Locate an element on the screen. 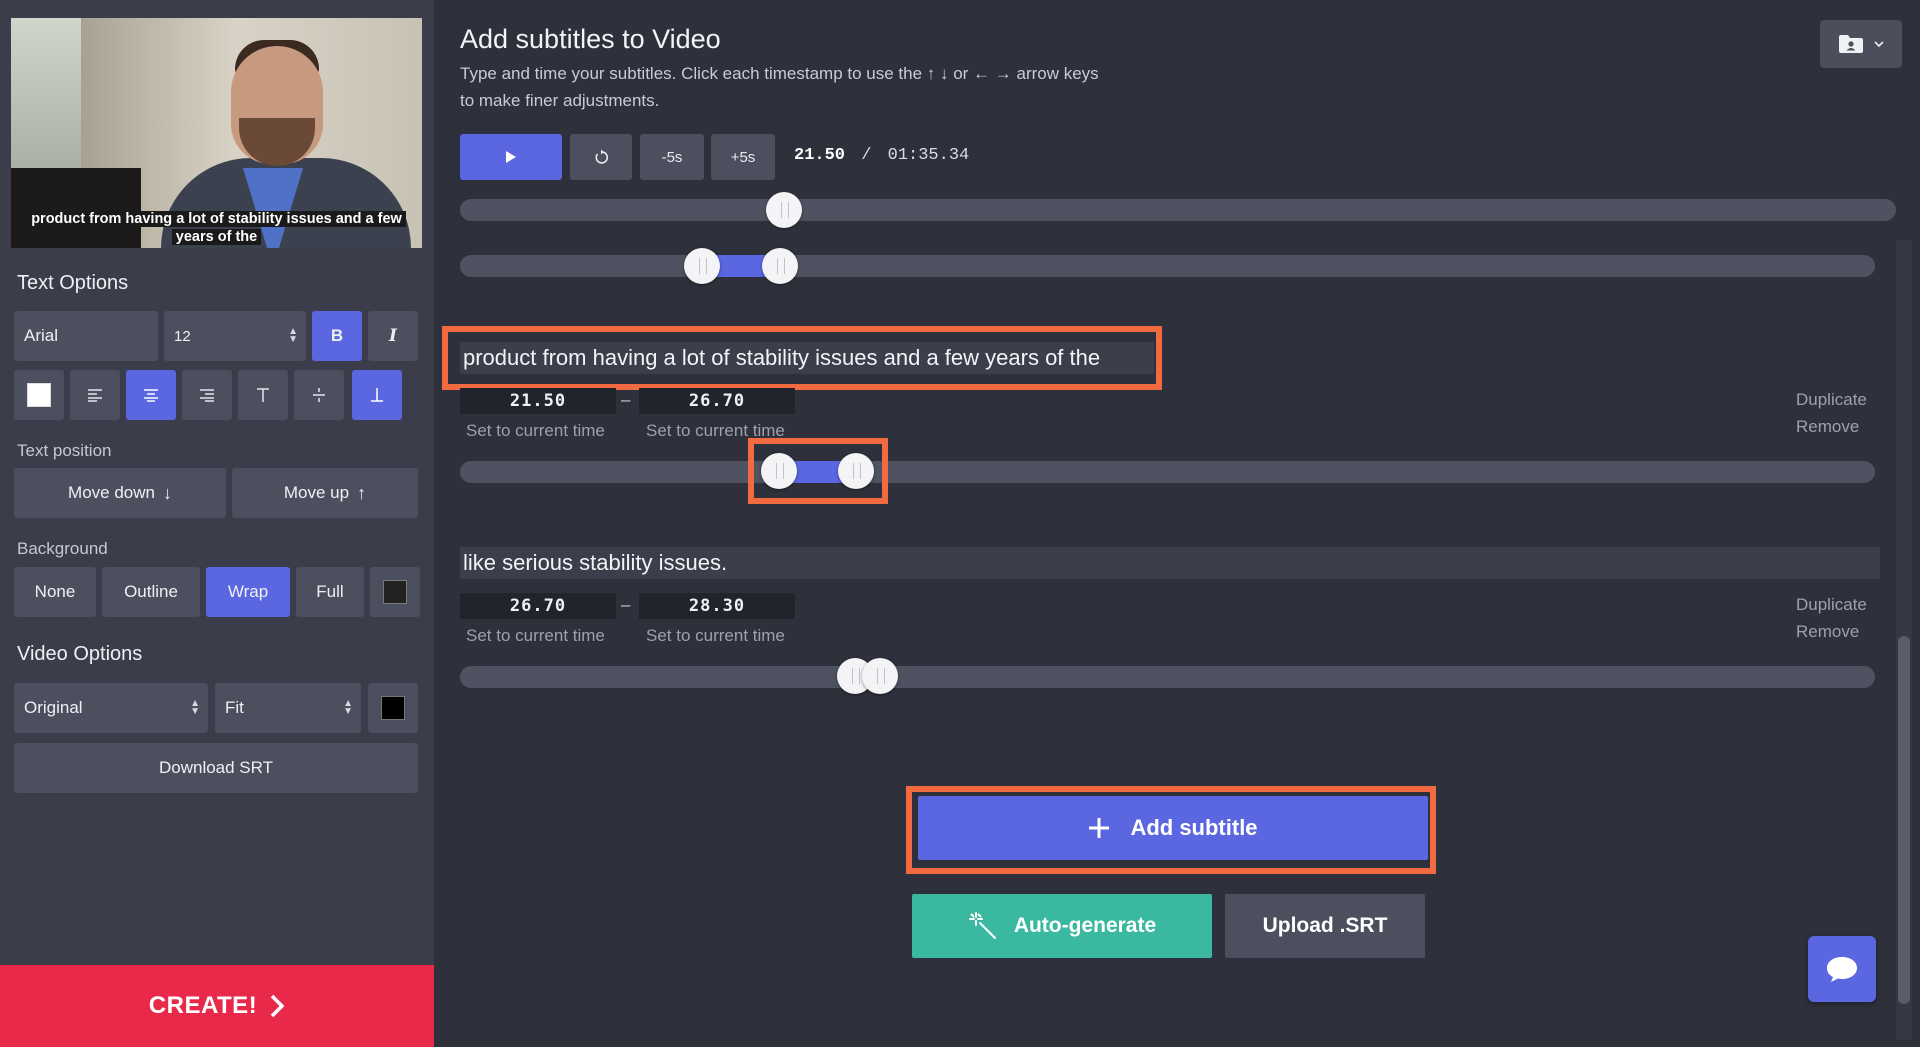  subtitle-2-set-start-current: Set to current time is located at coordinates (535, 636).